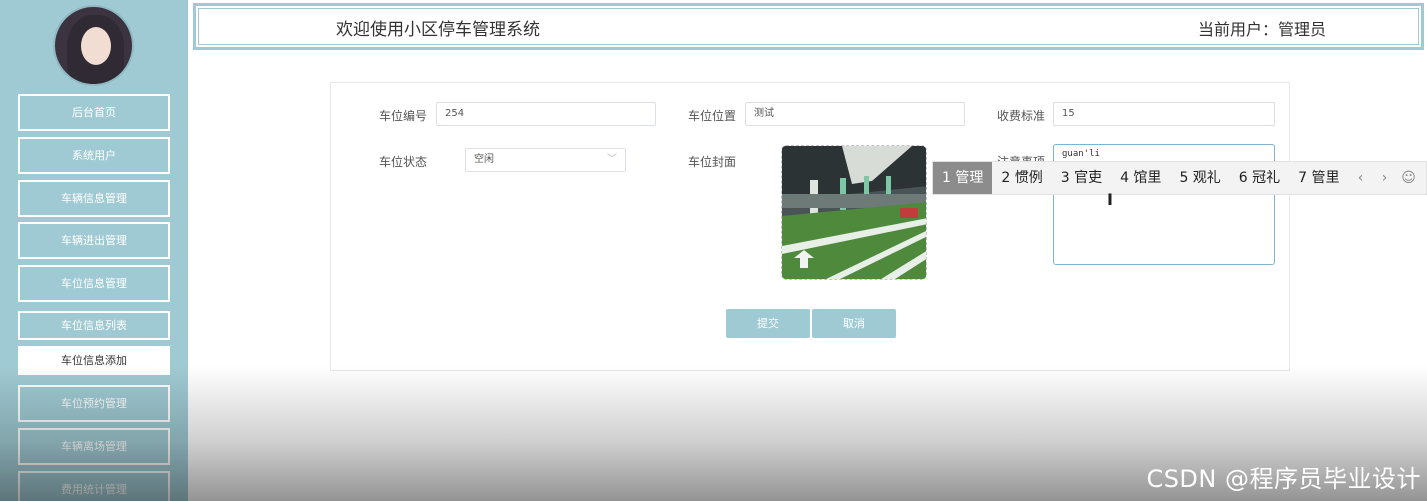  What do you see at coordinates (808, 26) in the screenshot?
I see `top-header: 欢迎使用小区停车管理系统 当前用户：管理员` at bounding box center [808, 26].